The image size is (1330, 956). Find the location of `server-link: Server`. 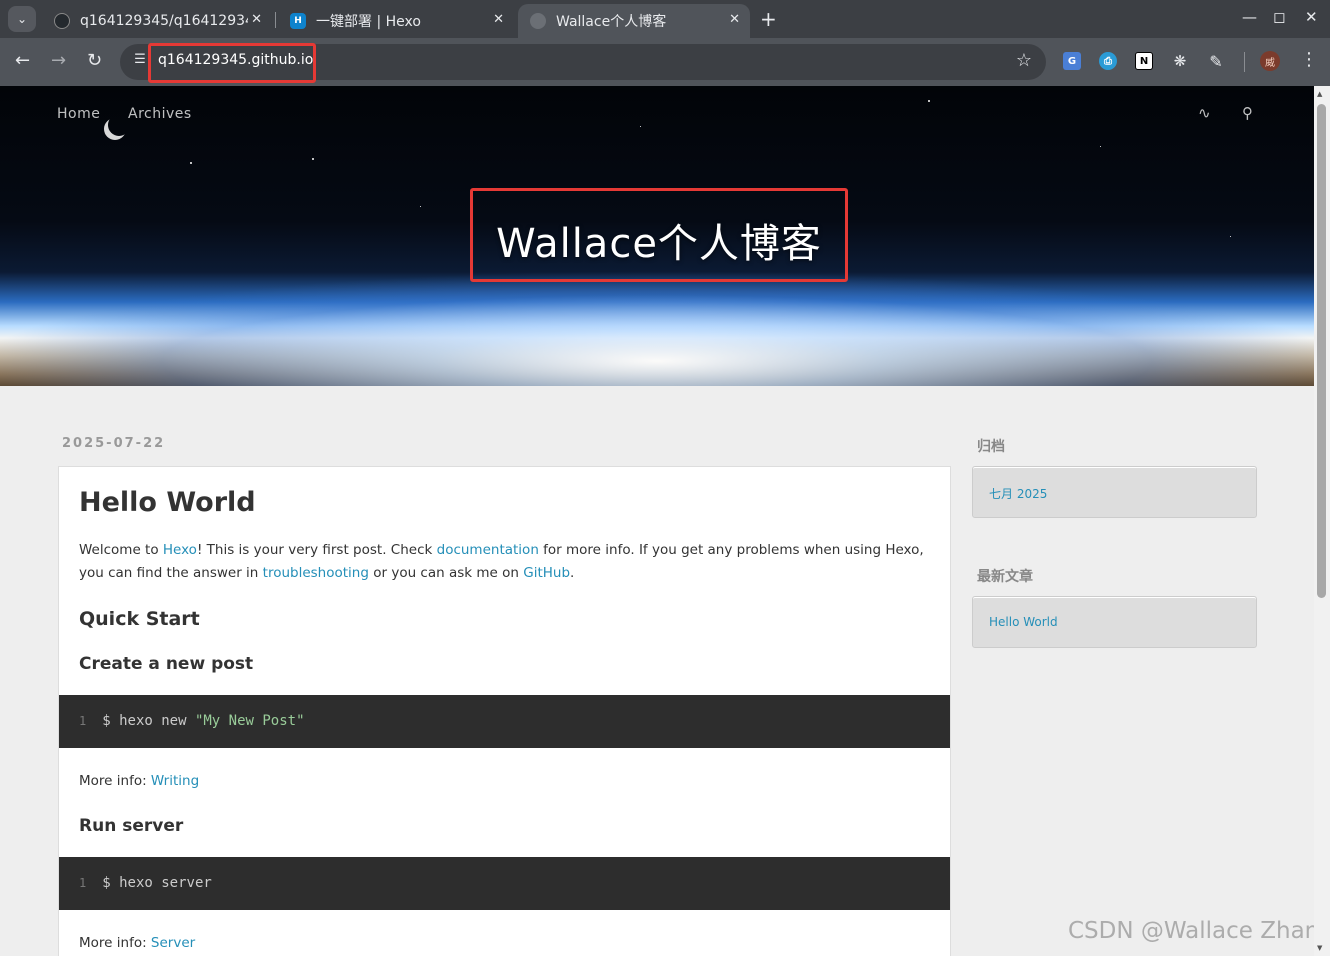

server-link: Server is located at coordinates (173, 943).